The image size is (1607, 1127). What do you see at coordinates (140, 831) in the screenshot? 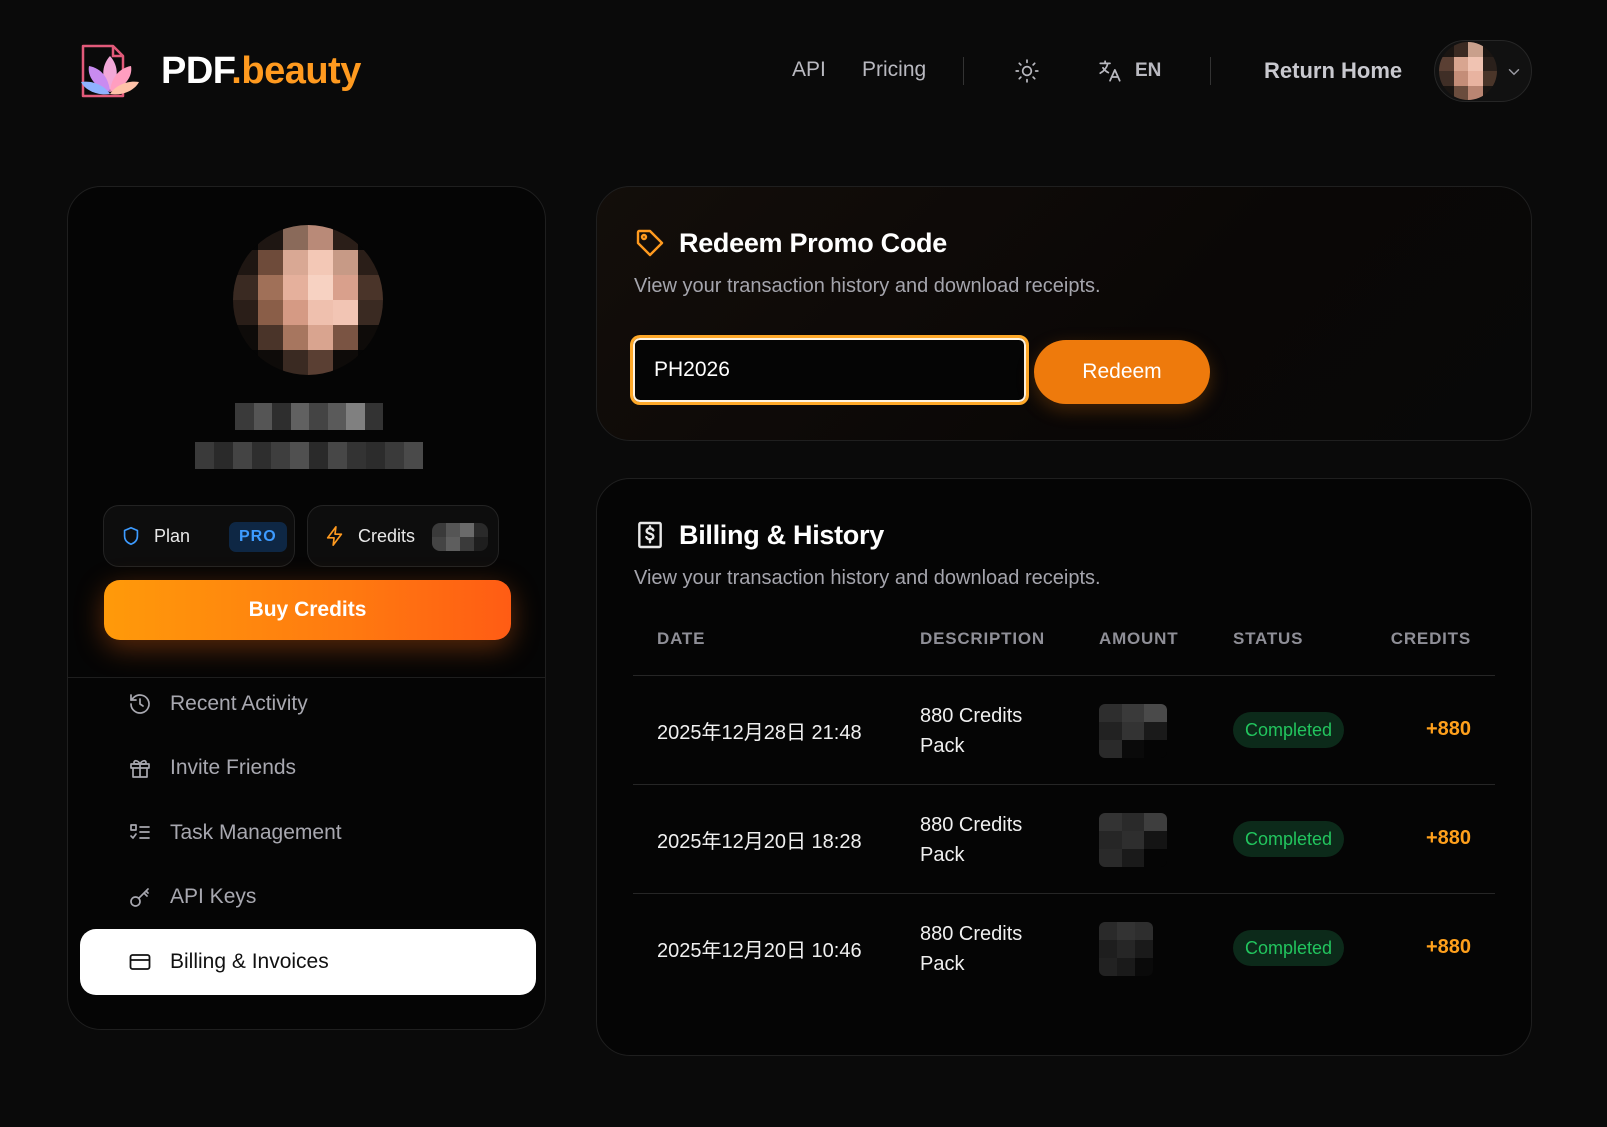
I see `task-list-icon` at bounding box center [140, 831].